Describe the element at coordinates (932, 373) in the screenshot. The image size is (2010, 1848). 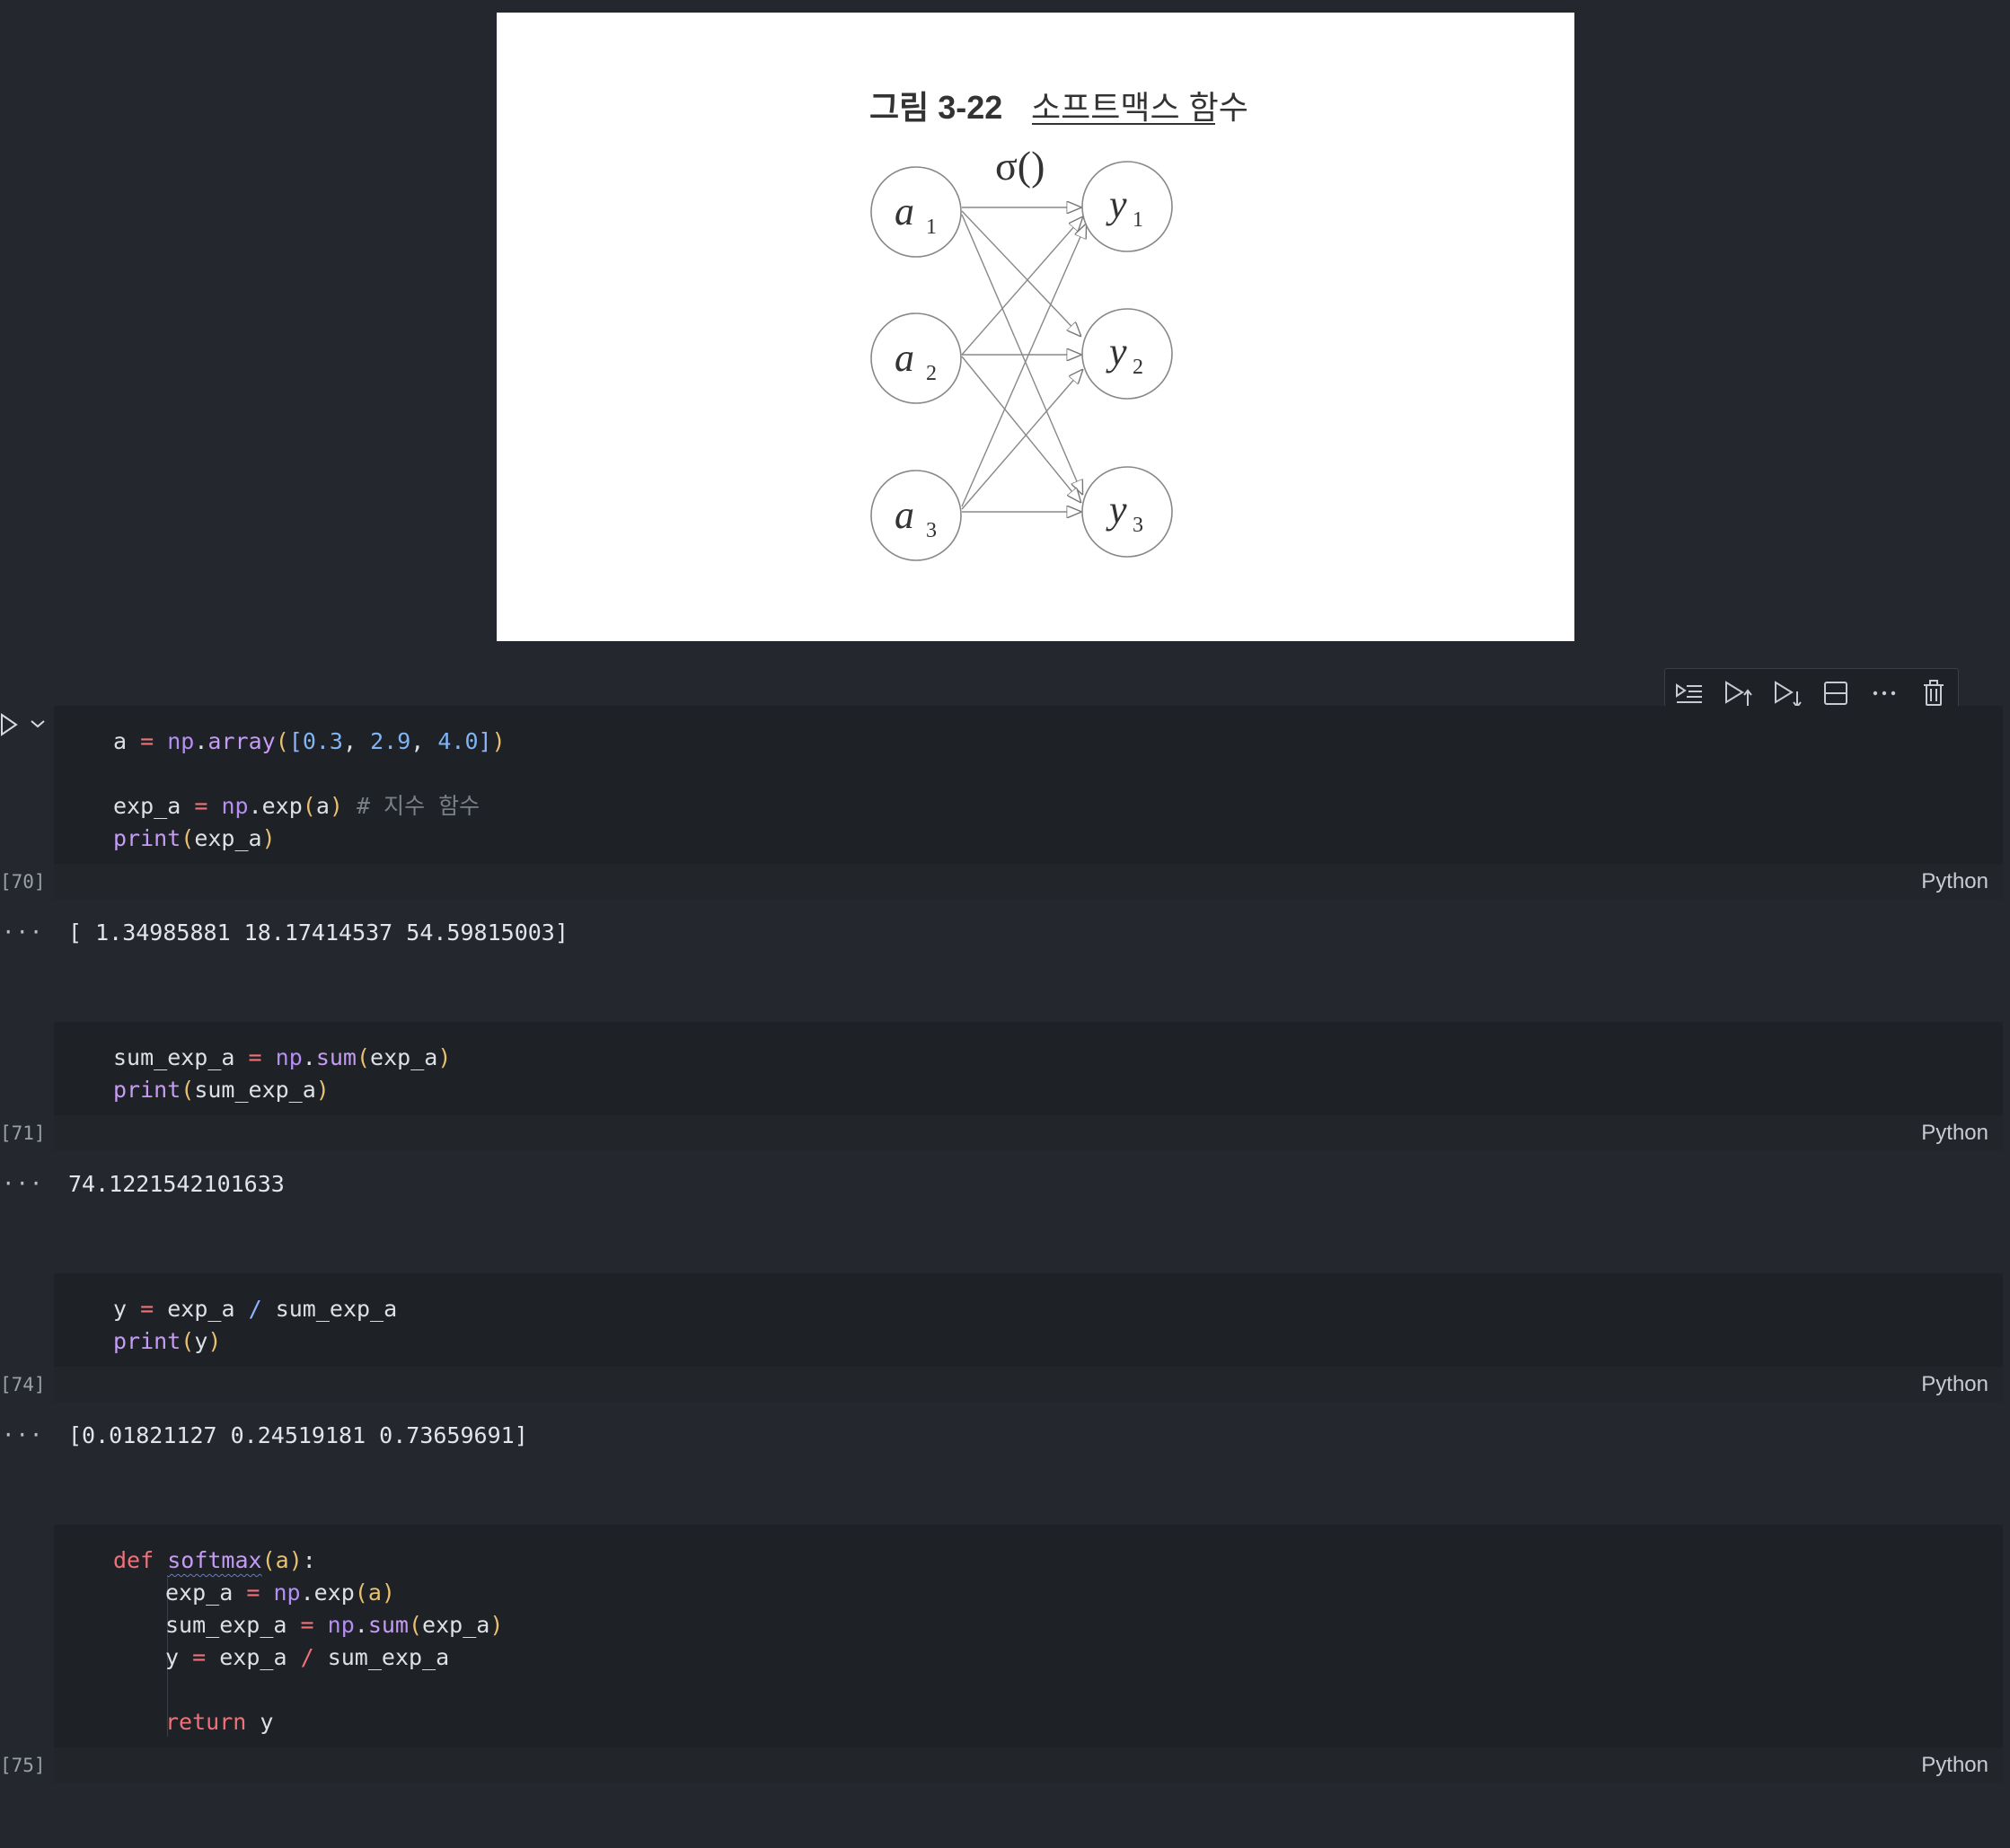
I see `node-a2-subscript: 2` at that location.